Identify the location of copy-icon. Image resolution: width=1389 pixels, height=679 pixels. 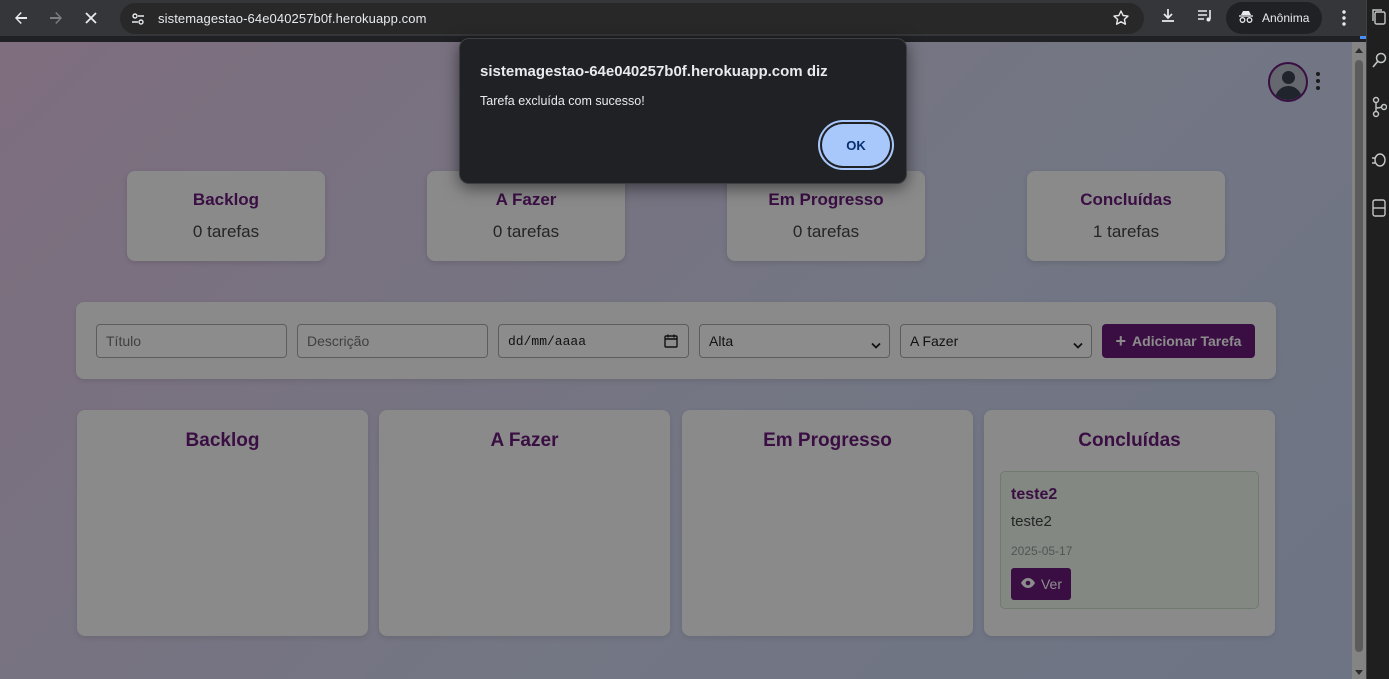
(1379, 19).